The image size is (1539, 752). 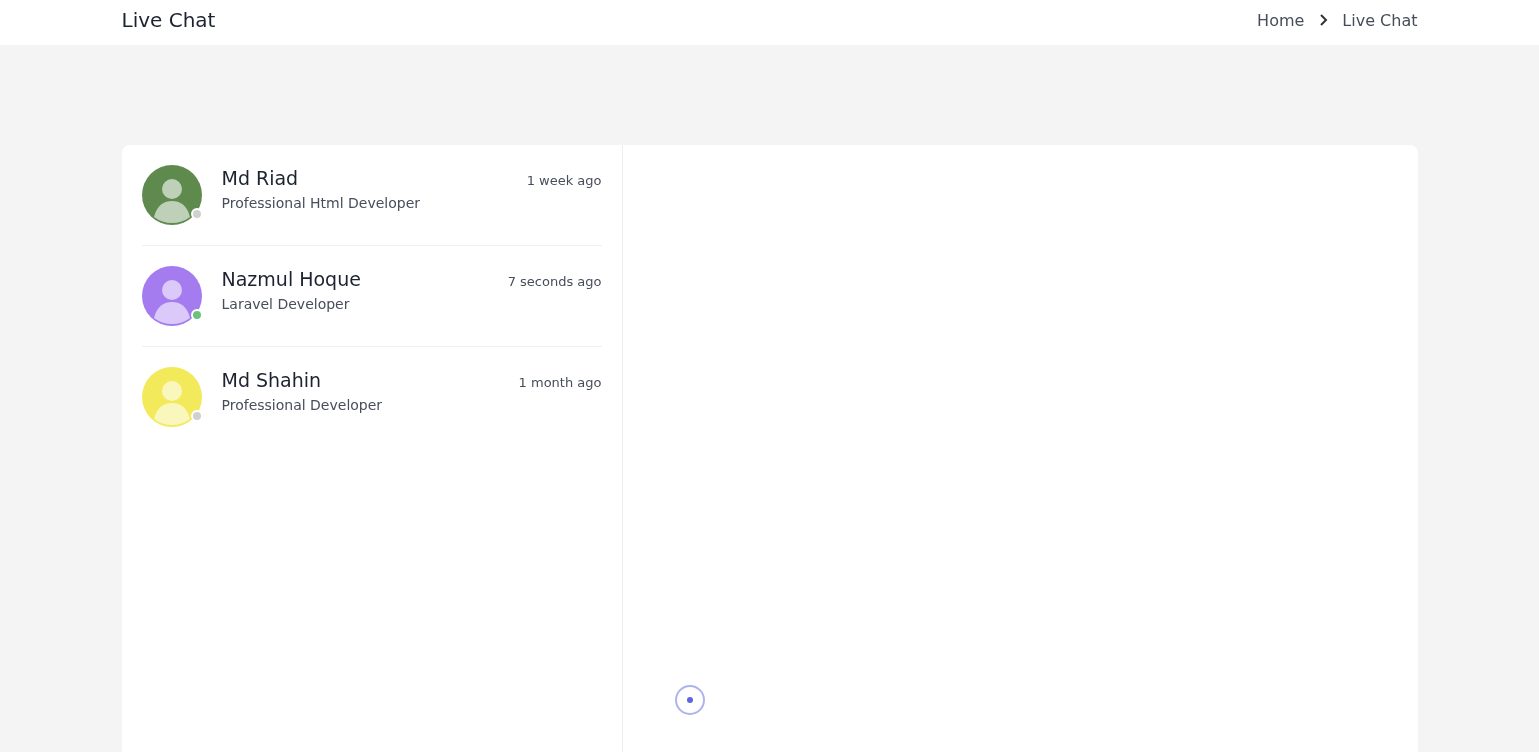 What do you see at coordinates (271, 380) in the screenshot?
I see `contact-name: Md Shahin` at bounding box center [271, 380].